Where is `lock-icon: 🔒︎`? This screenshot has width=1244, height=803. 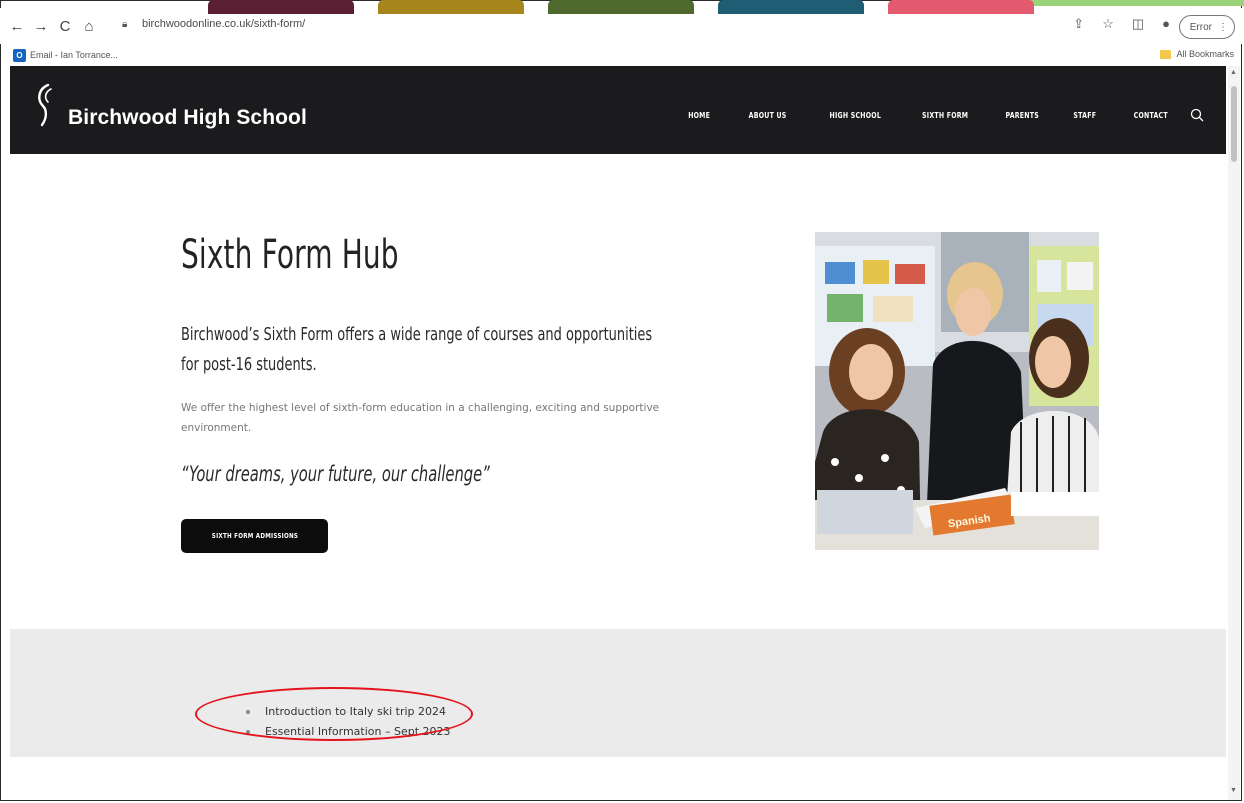 lock-icon: 🔒︎ is located at coordinates (125, 24).